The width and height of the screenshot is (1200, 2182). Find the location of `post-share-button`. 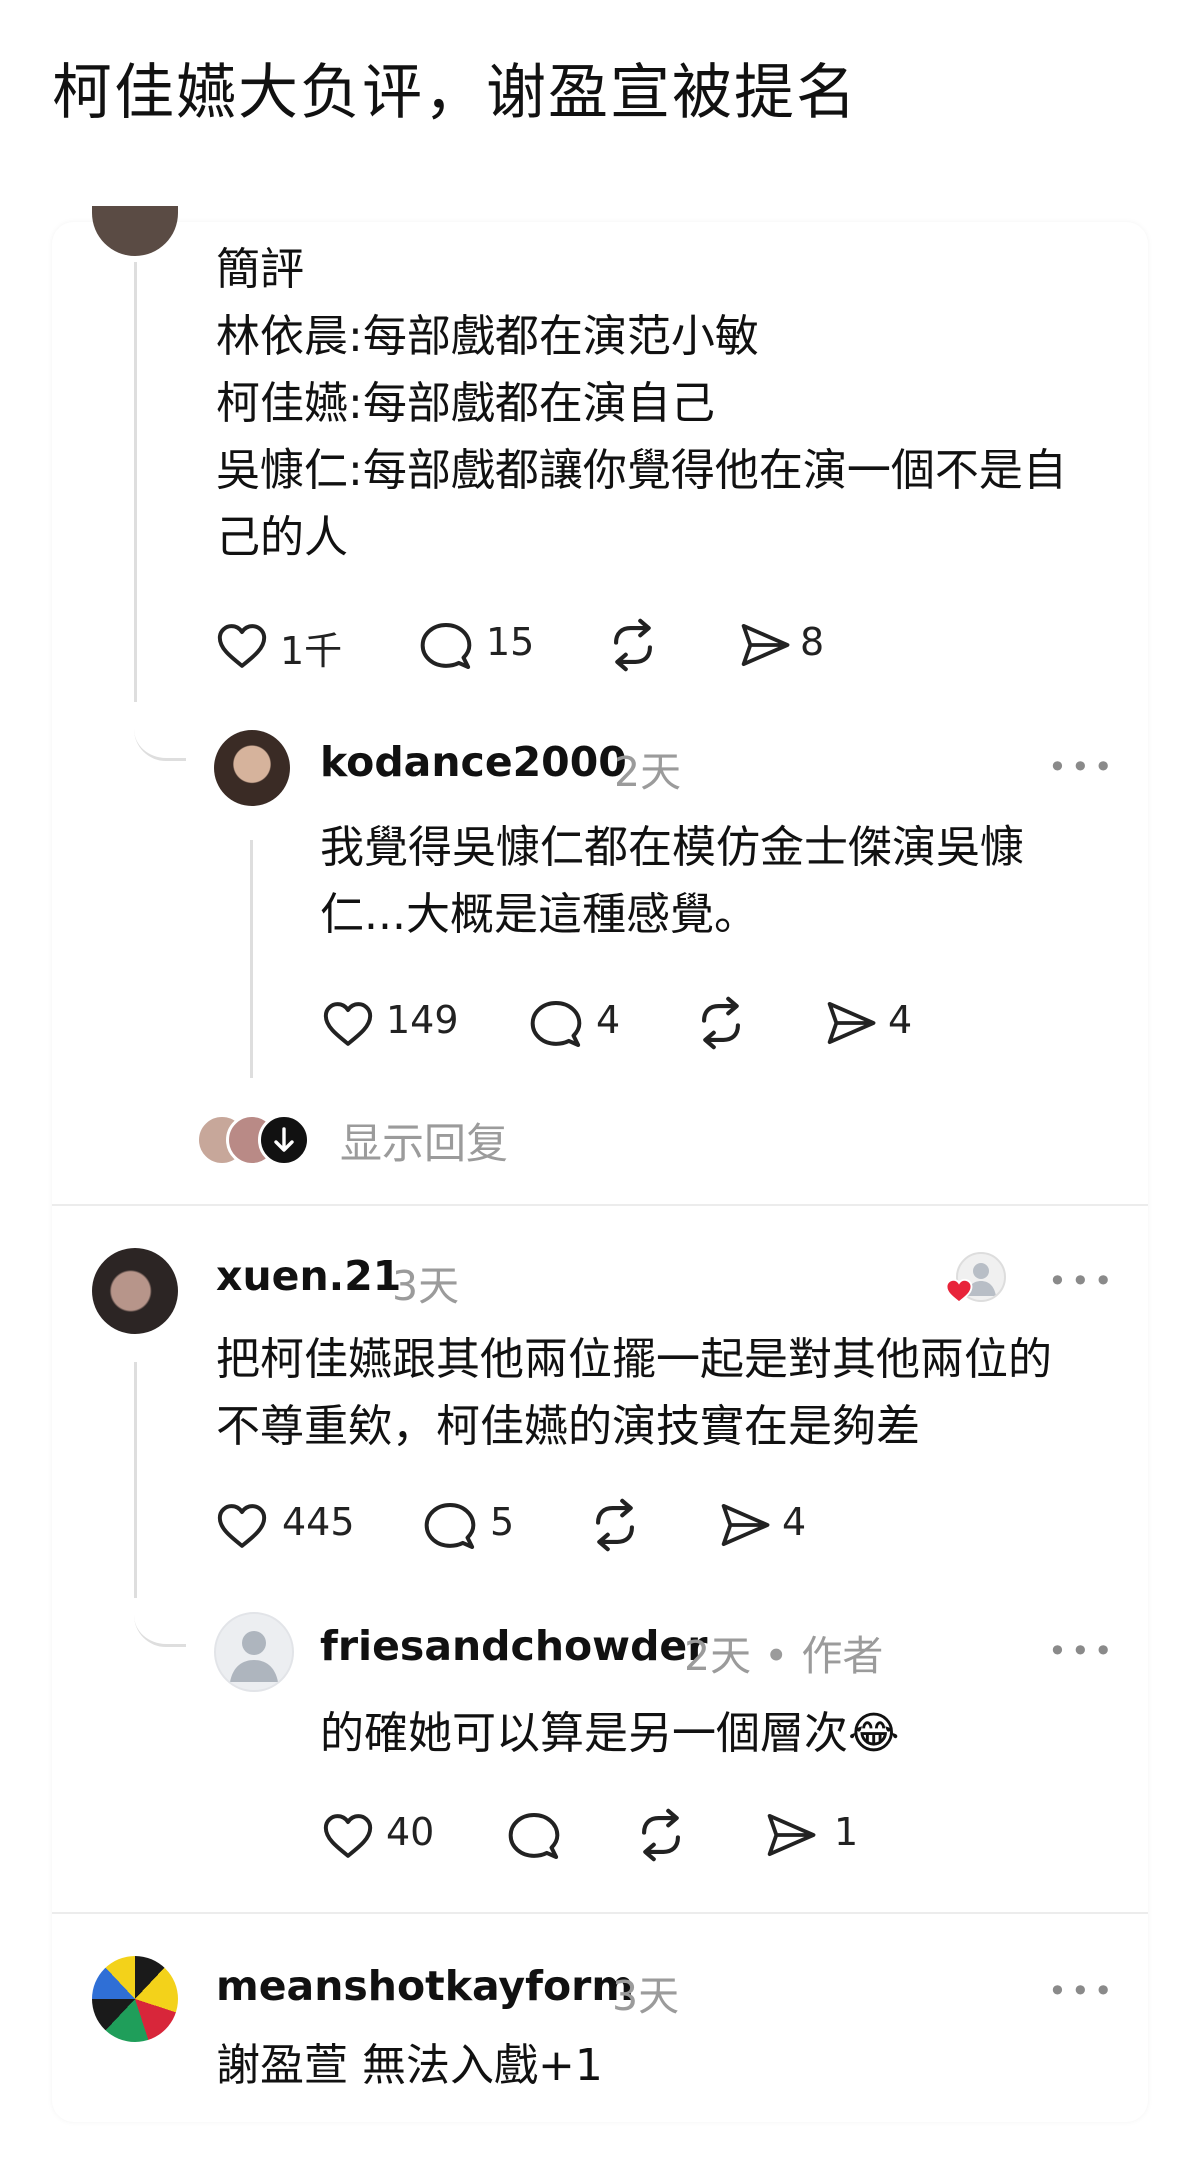

post-share-button is located at coordinates (765, 645).